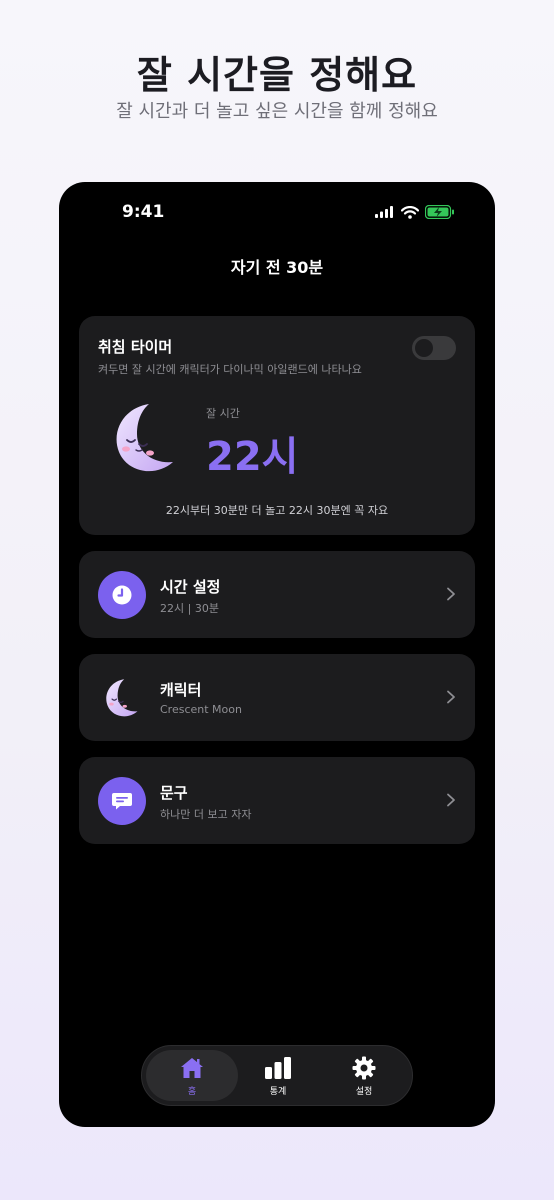 The width and height of the screenshot is (554, 1200). I want to click on menu-subtitle: Crescent Moon, so click(201, 709).